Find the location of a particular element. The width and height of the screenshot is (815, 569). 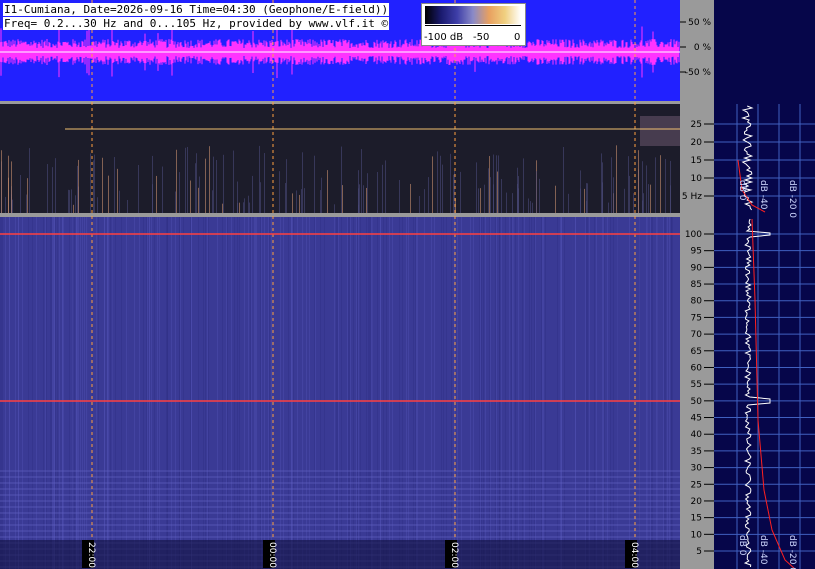

waveform-tick-label: -50 % is located at coordinates (698, 73).